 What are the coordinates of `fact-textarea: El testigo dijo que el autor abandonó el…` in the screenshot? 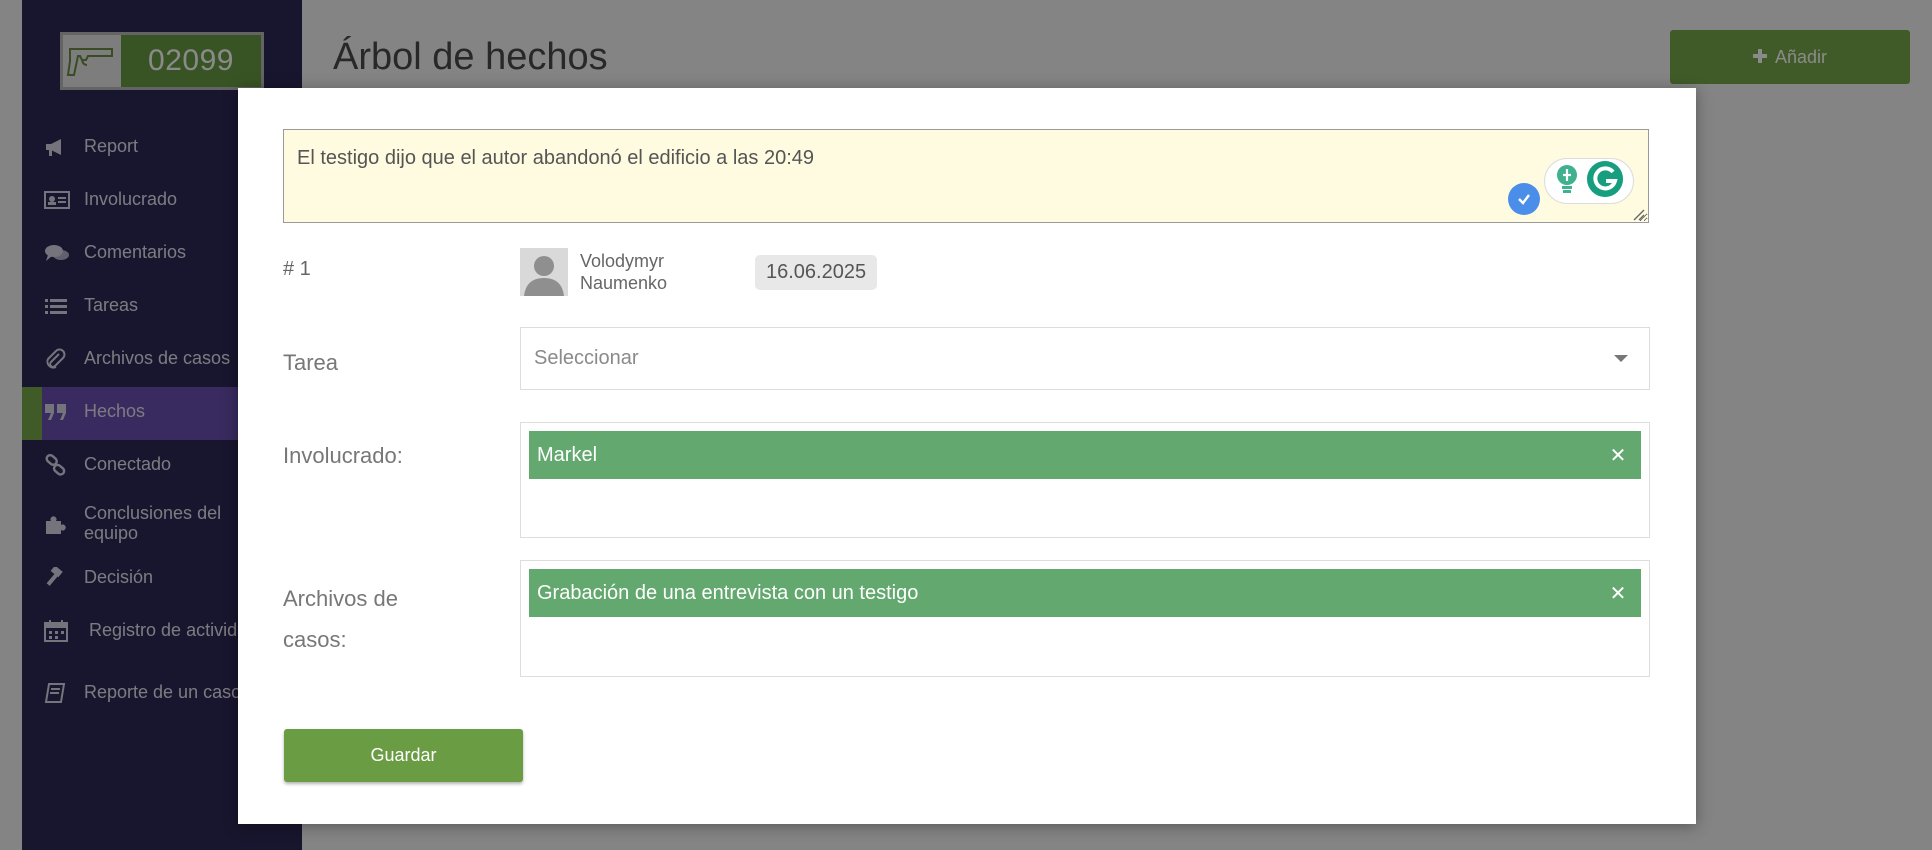 It's located at (966, 176).